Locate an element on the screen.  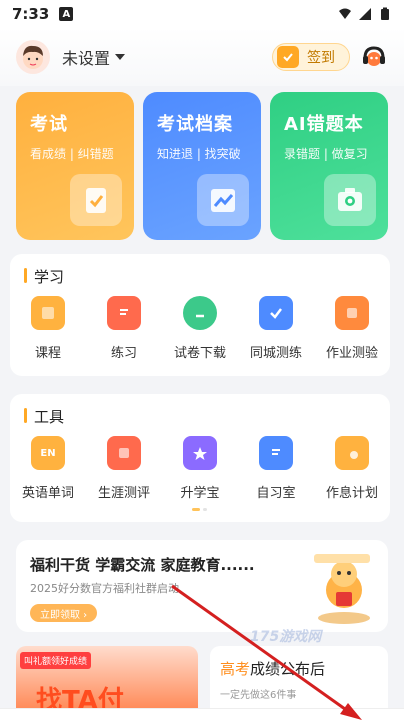
checkin-label: 签到 is located at coordinates (321, 58).